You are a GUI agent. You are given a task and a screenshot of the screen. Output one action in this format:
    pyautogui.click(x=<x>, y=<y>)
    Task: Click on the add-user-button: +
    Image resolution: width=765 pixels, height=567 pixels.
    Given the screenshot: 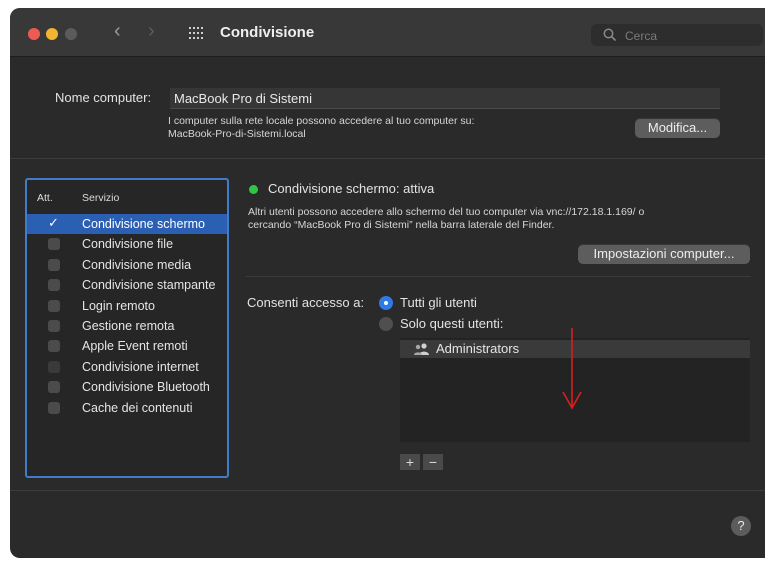 What is the action you would take?
    pyautogui.click(x=410, y=462)
    